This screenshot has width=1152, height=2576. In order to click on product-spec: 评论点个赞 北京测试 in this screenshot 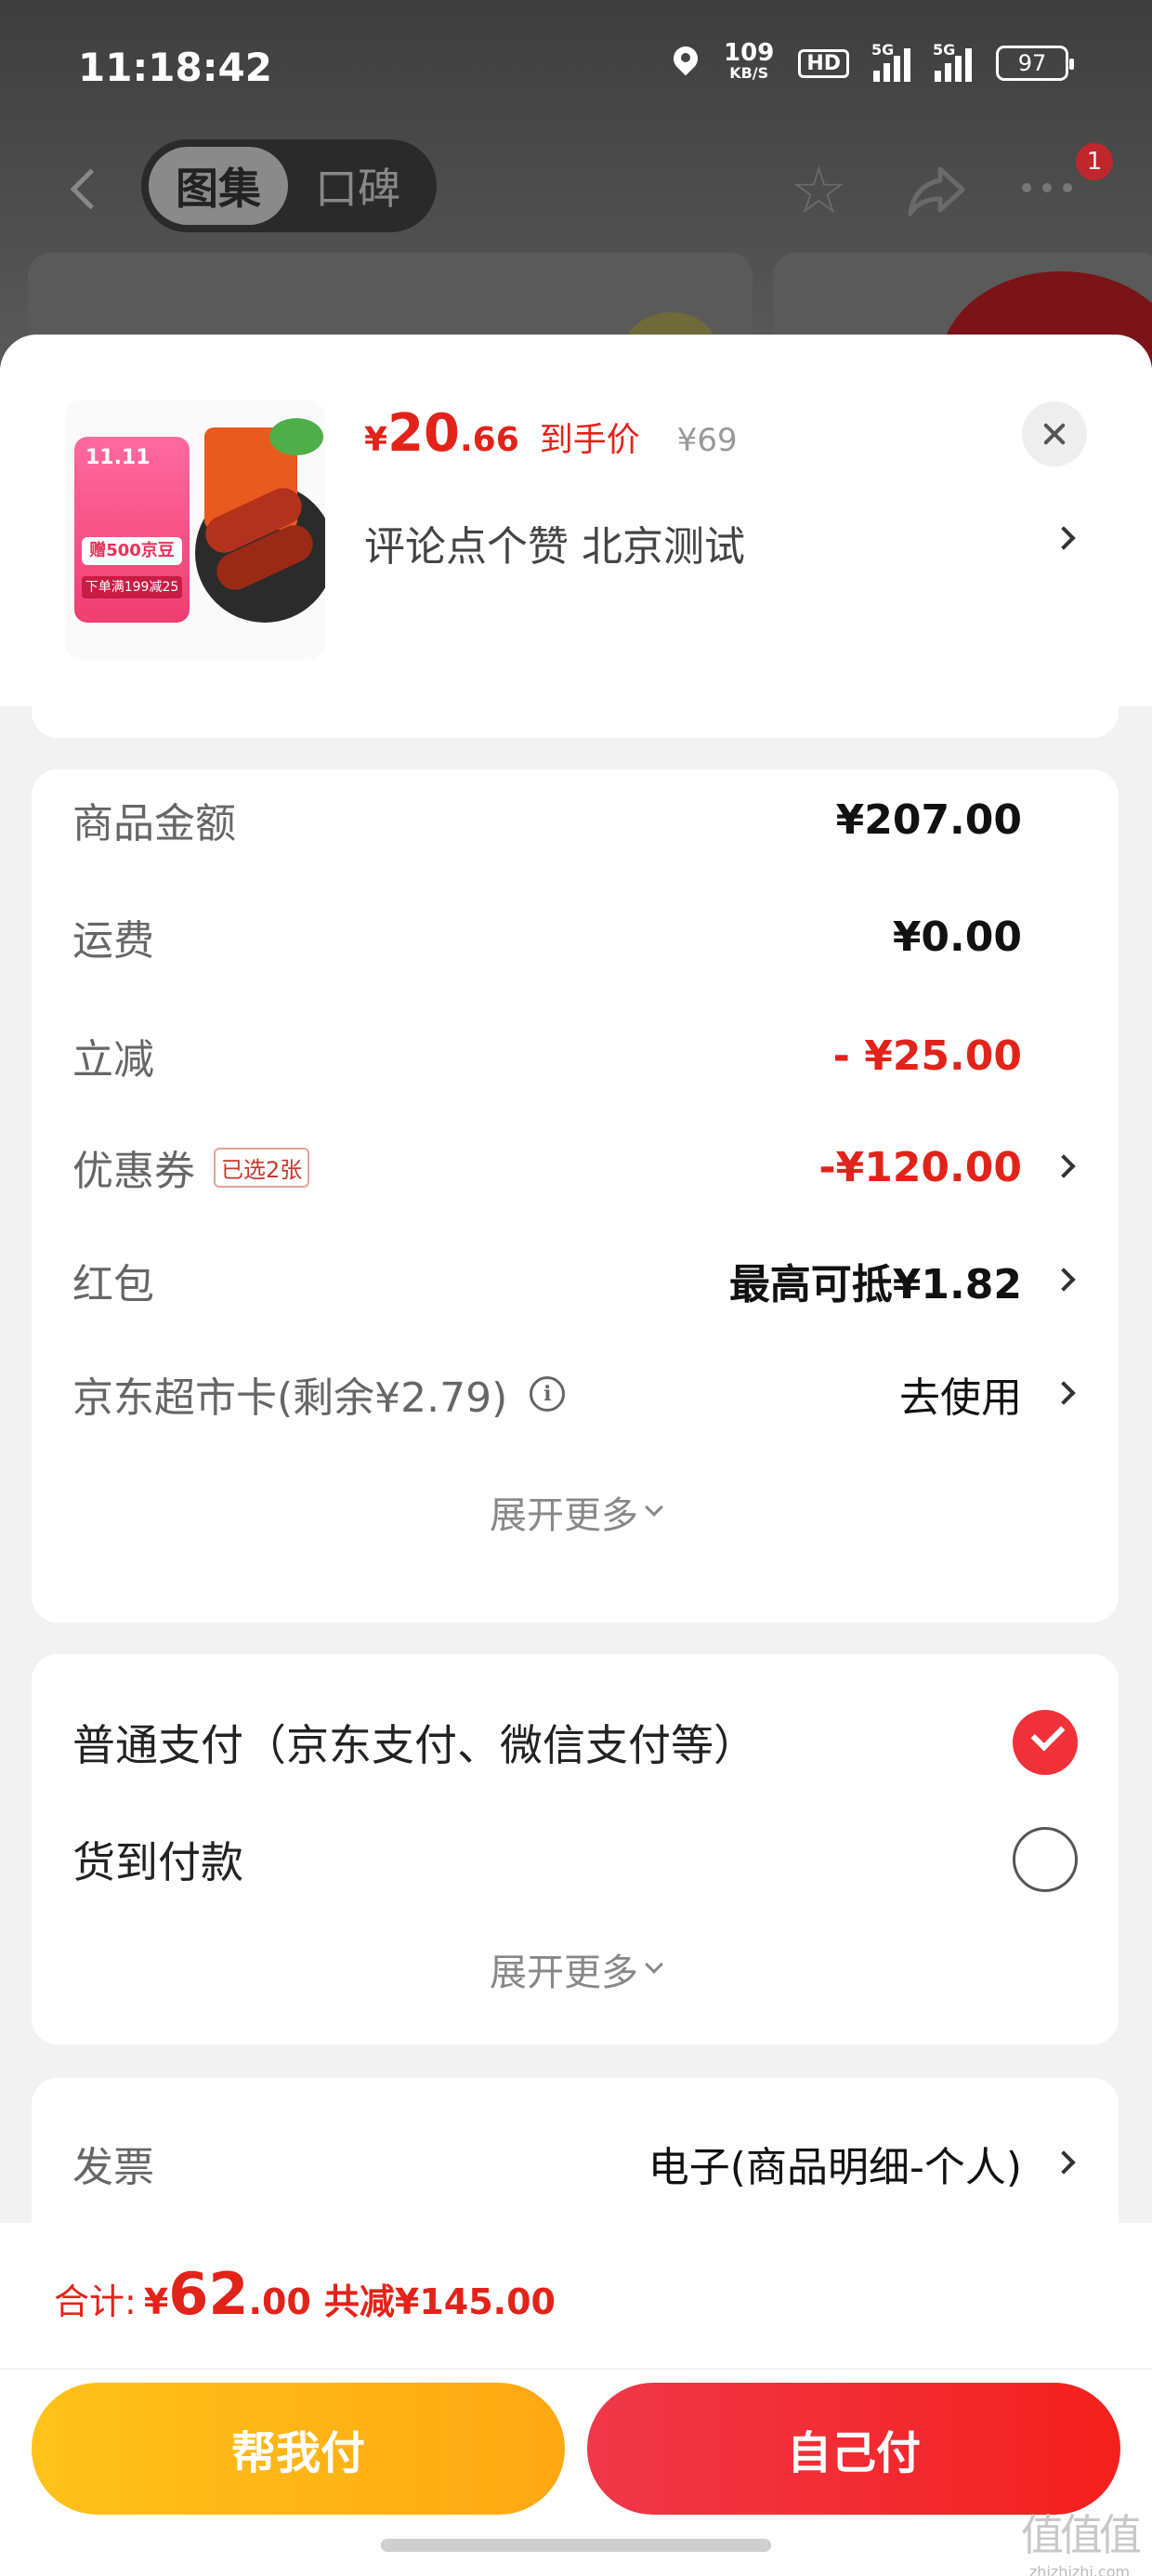, I will do `click(554, 542)`.